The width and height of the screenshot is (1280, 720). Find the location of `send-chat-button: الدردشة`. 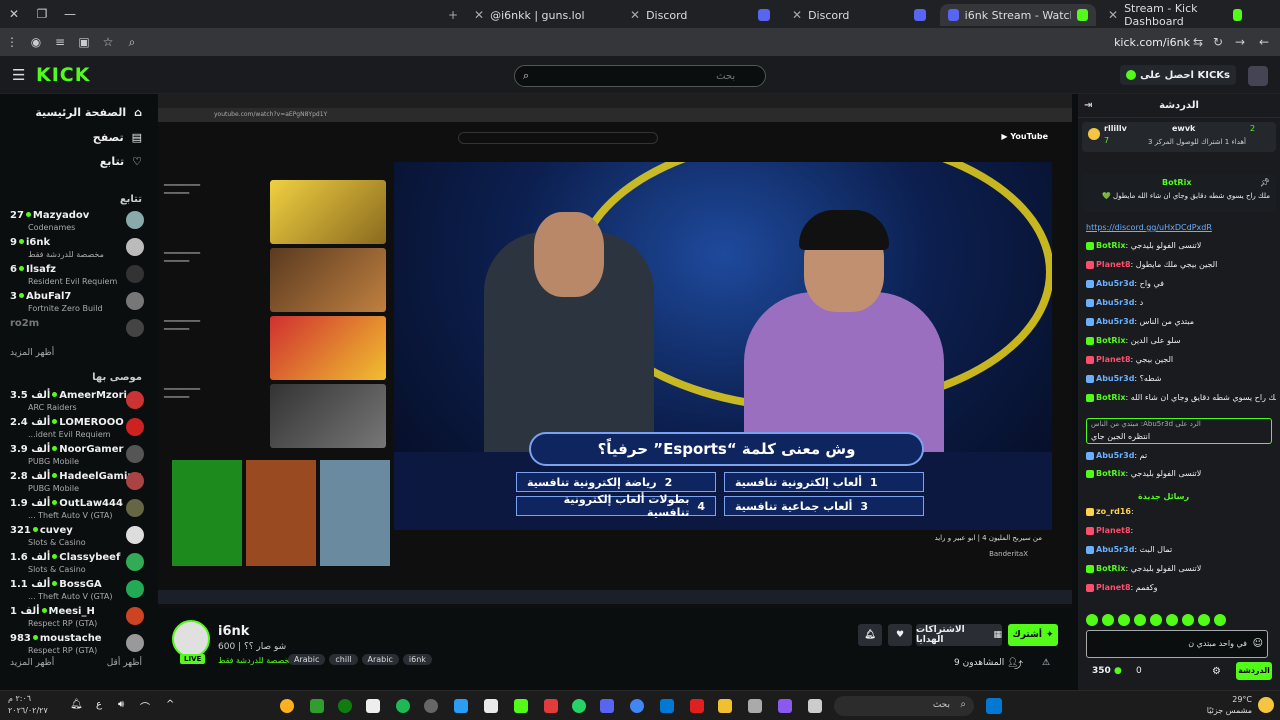

send-chat-button: الدردشة is located at coordinates (1254, 671).